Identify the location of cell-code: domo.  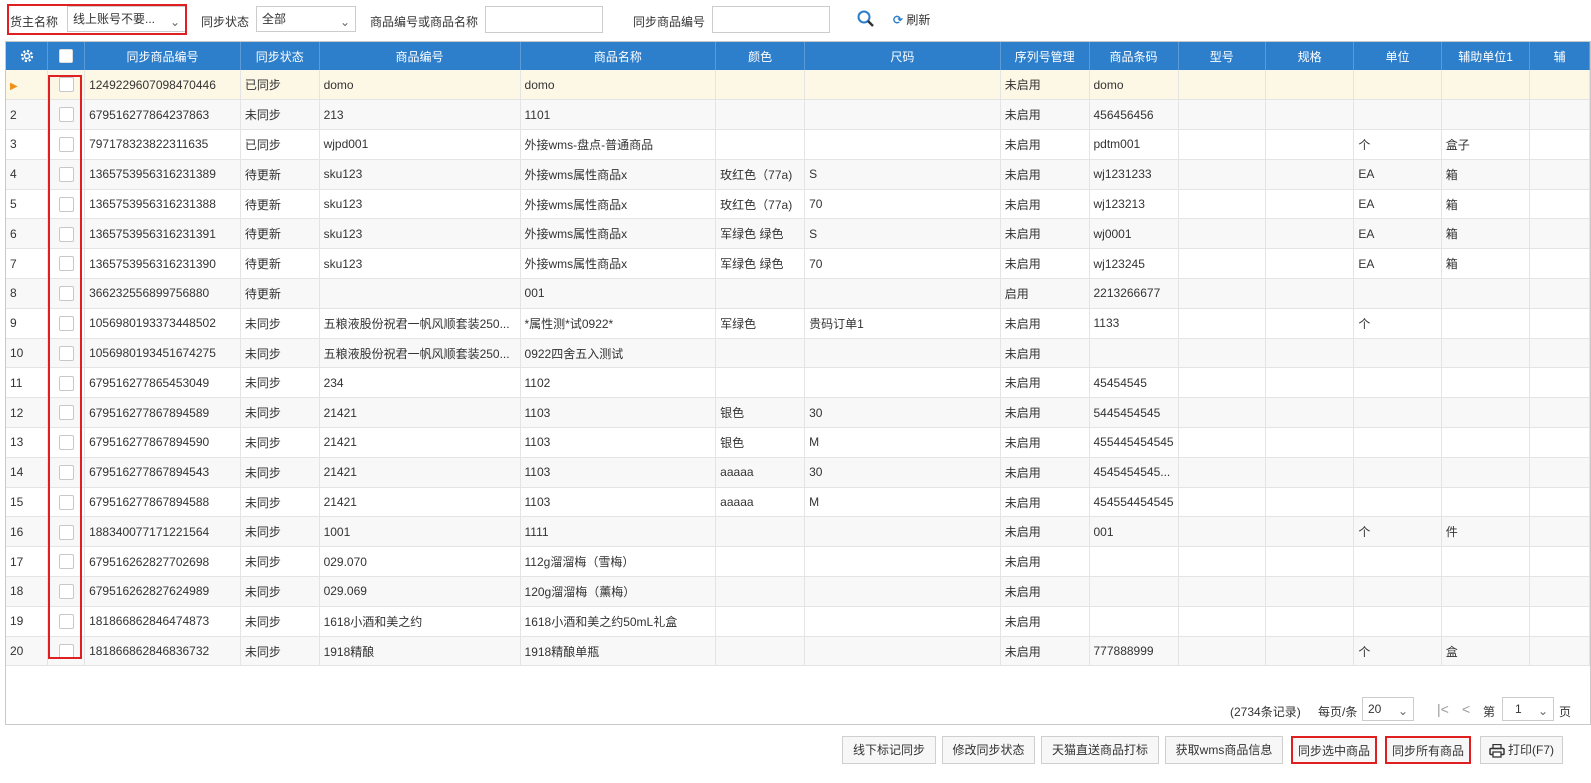
(420, 85).